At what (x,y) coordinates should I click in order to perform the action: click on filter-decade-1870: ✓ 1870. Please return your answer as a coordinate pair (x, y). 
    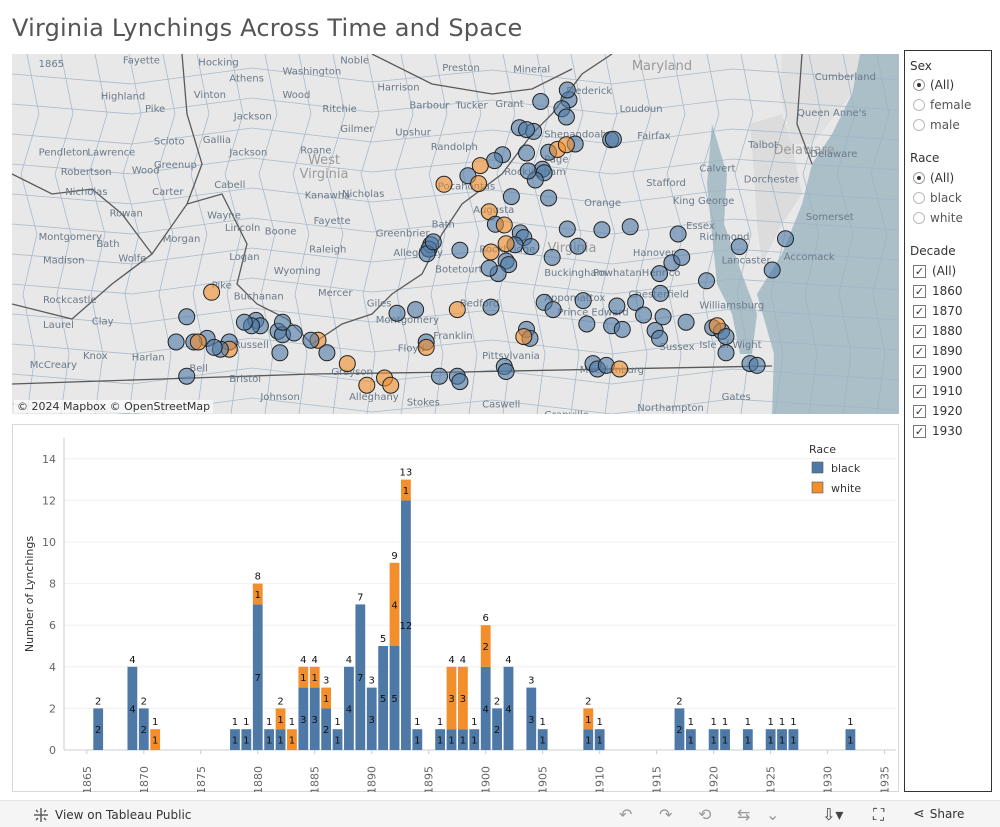
    Looking at the image, I should click on (938, 311).